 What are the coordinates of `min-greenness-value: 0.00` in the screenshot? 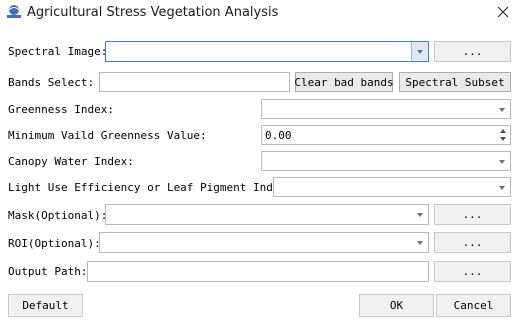 It's located at (278, 135).